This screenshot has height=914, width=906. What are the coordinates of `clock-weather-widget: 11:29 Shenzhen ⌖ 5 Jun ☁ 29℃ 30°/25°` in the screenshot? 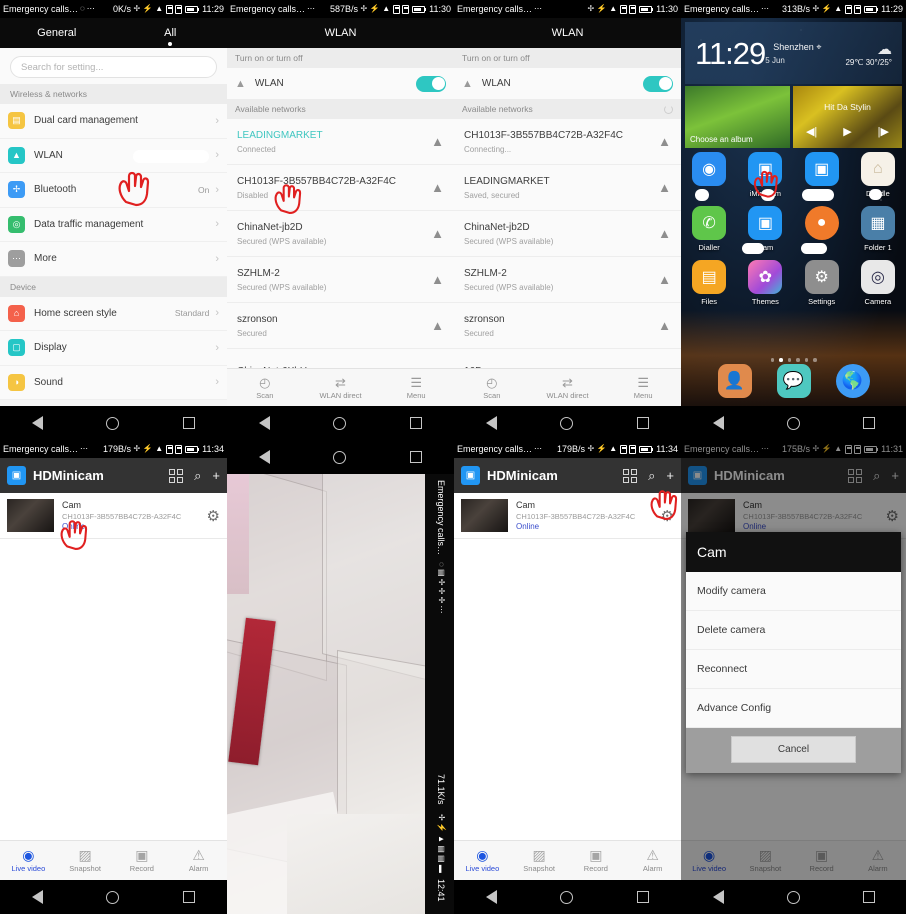 It's located at (793, 53).